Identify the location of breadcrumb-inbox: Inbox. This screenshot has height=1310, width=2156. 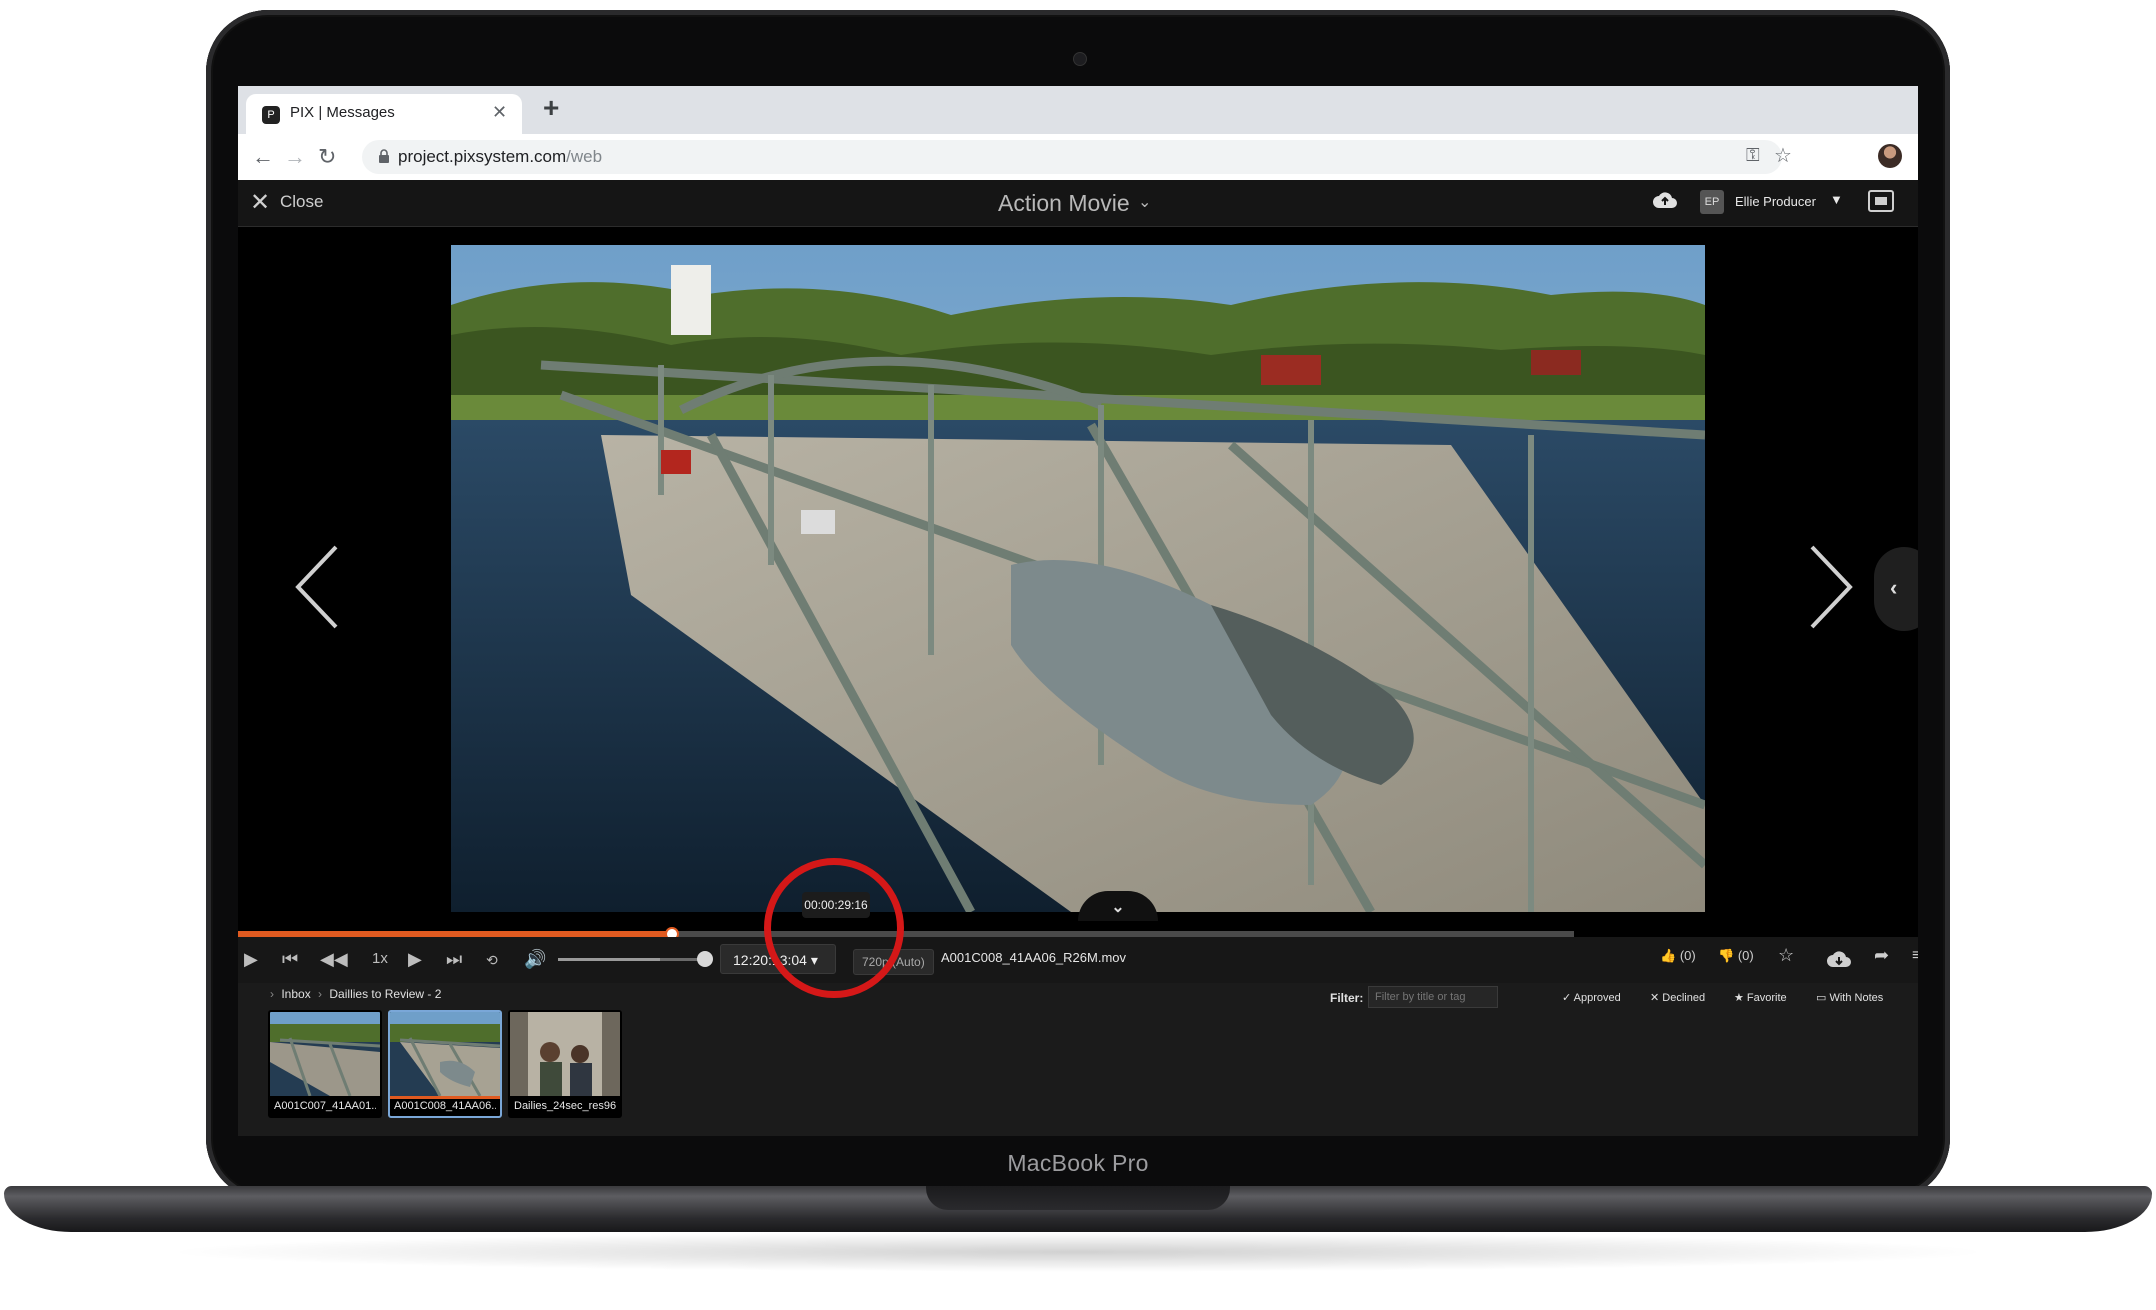
(295, 994).